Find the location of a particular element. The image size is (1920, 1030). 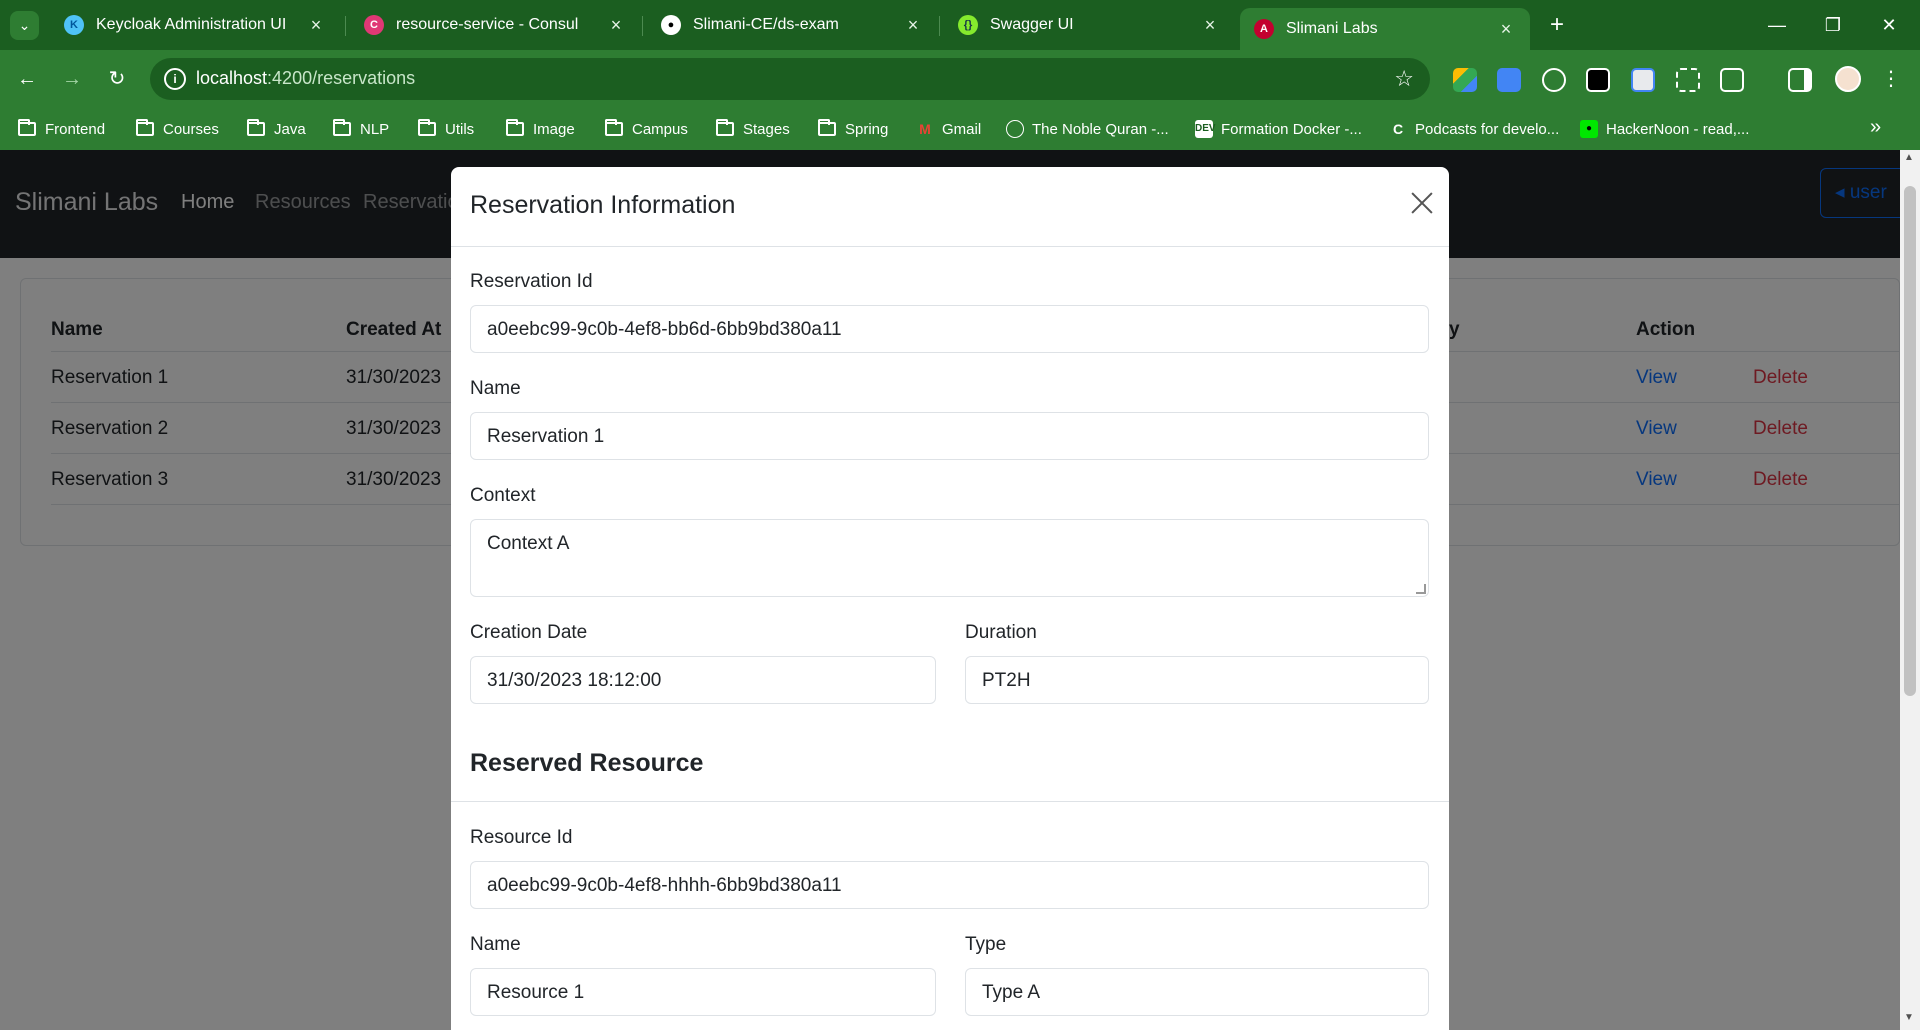

name-label: Name is located at coordinates (495, 388).